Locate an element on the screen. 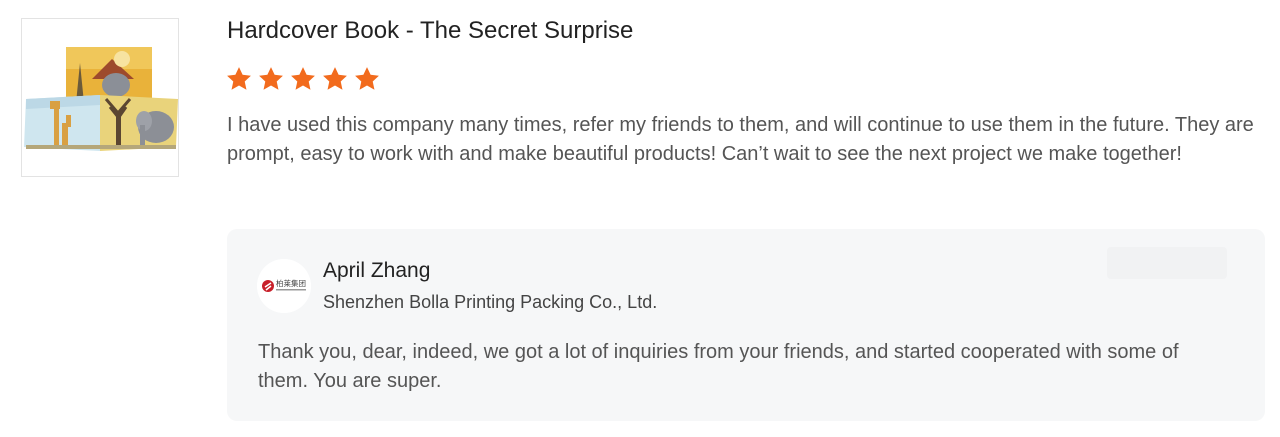  book-photo-icon is located at coordinates (100, 97).